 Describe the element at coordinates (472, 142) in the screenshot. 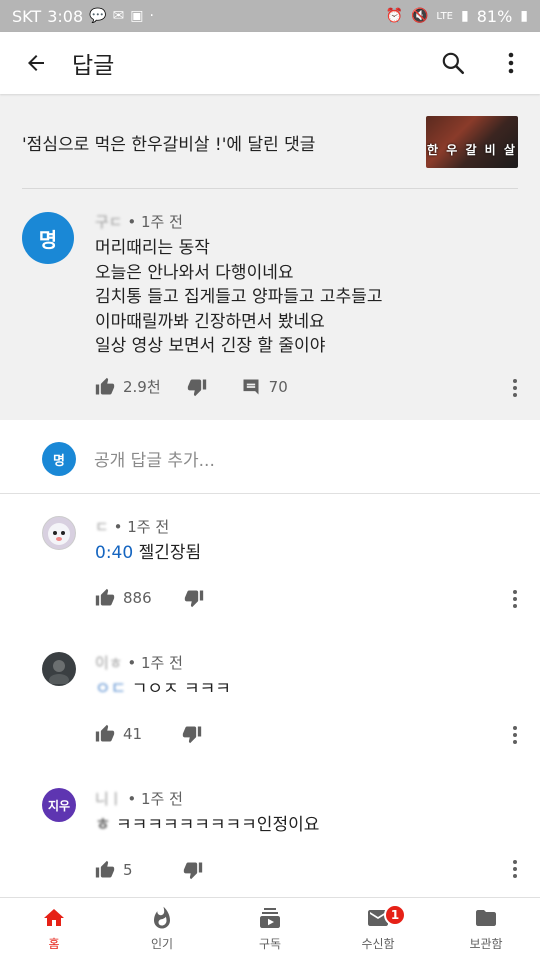

I see `video-thumbnail: 한 우 갈 비 살` at that location.